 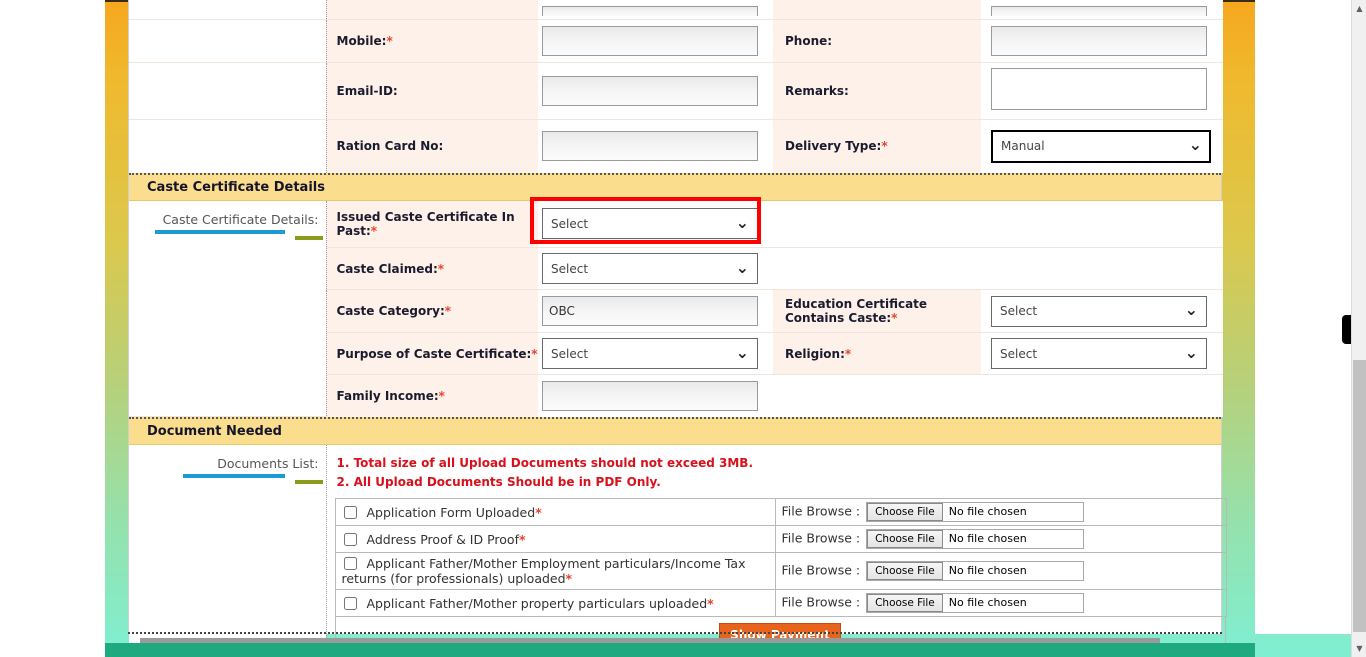 I want to click on caste-claimed-value-cell: Select ⌄, so click(x=655, y=268).